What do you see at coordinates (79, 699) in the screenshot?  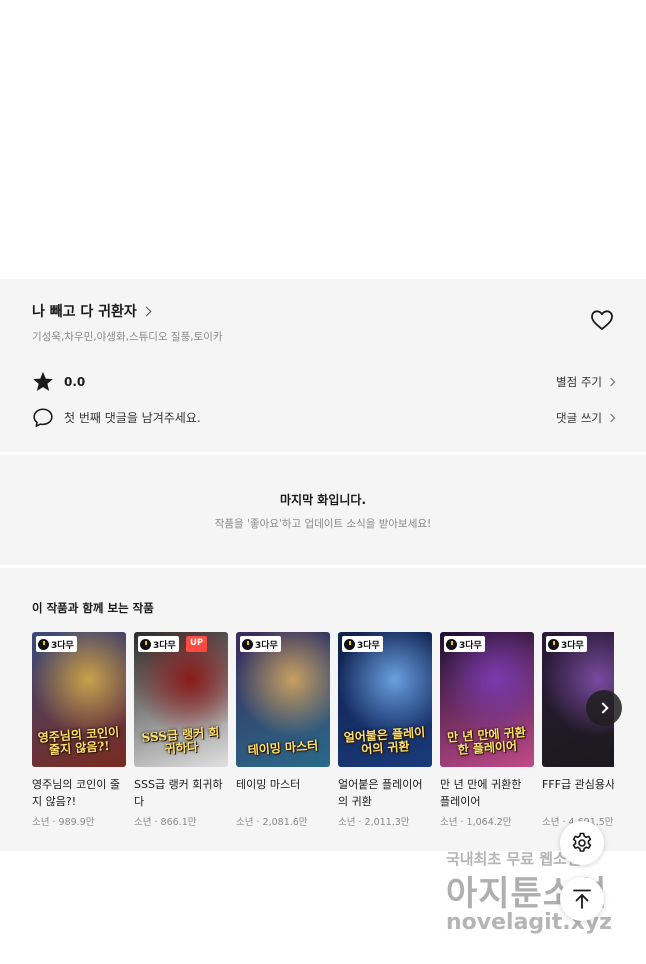 I see `cover-thumbnail: 3다무영주님의 코인이 줄지 않음?!` at bounding box center [79, 699].